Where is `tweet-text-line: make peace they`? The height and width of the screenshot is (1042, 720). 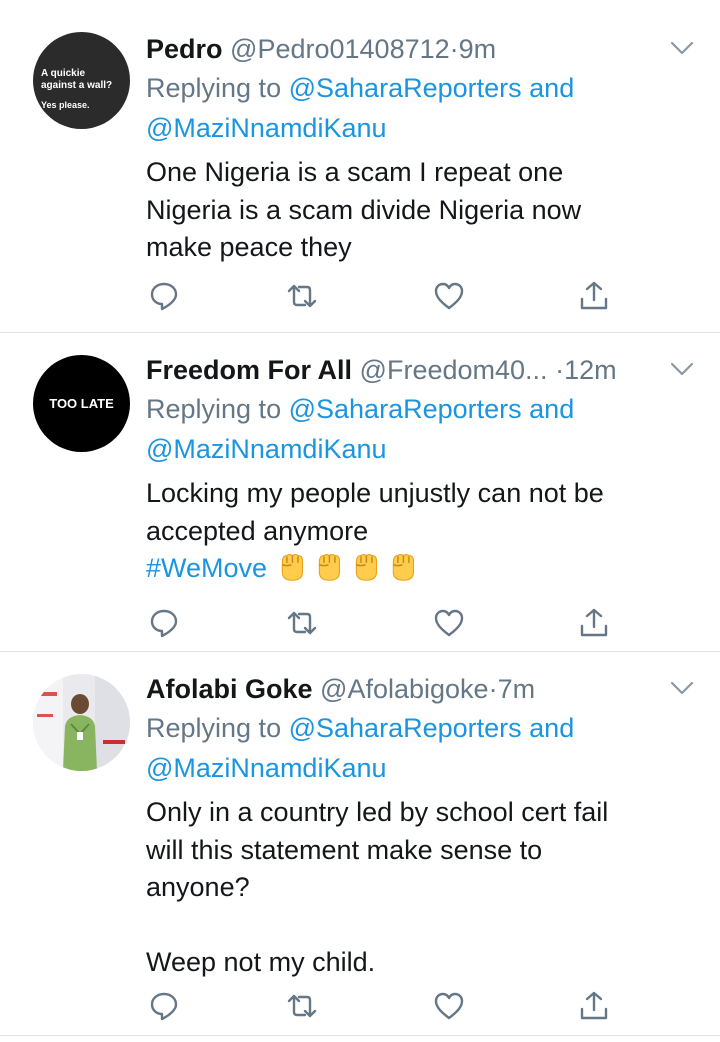 tweet-text-line: make peace they is located at coordinates (249, 247).